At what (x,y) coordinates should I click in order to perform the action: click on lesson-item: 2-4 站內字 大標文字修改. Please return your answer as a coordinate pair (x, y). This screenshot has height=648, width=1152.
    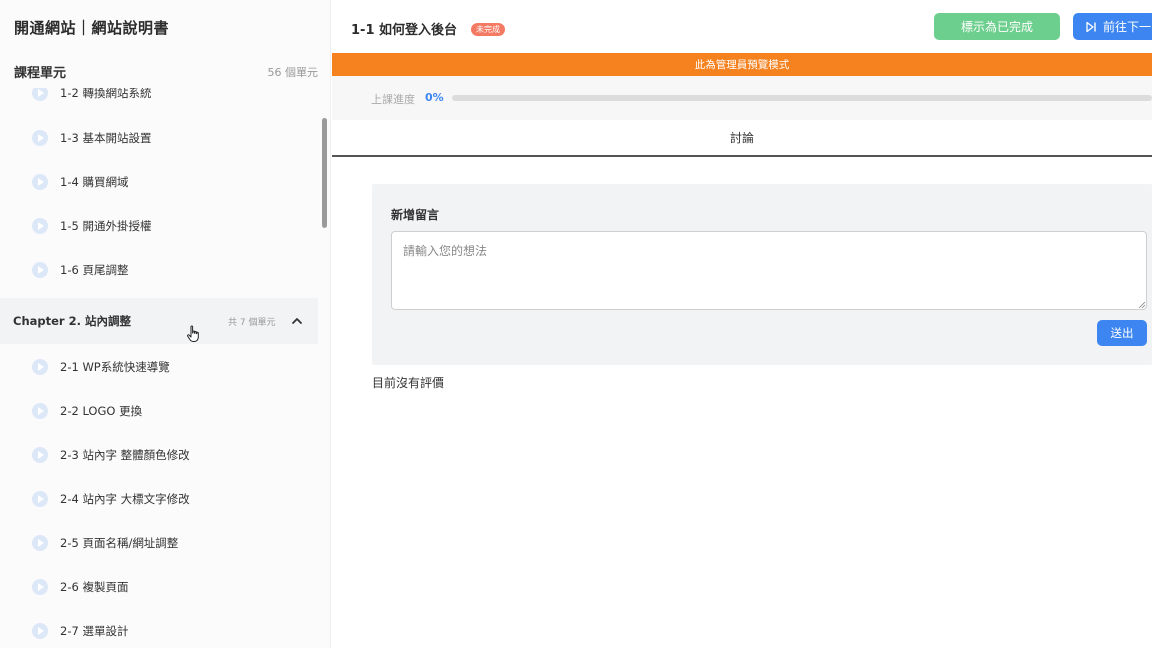
    Looking at the image, I should click on (159, 499).